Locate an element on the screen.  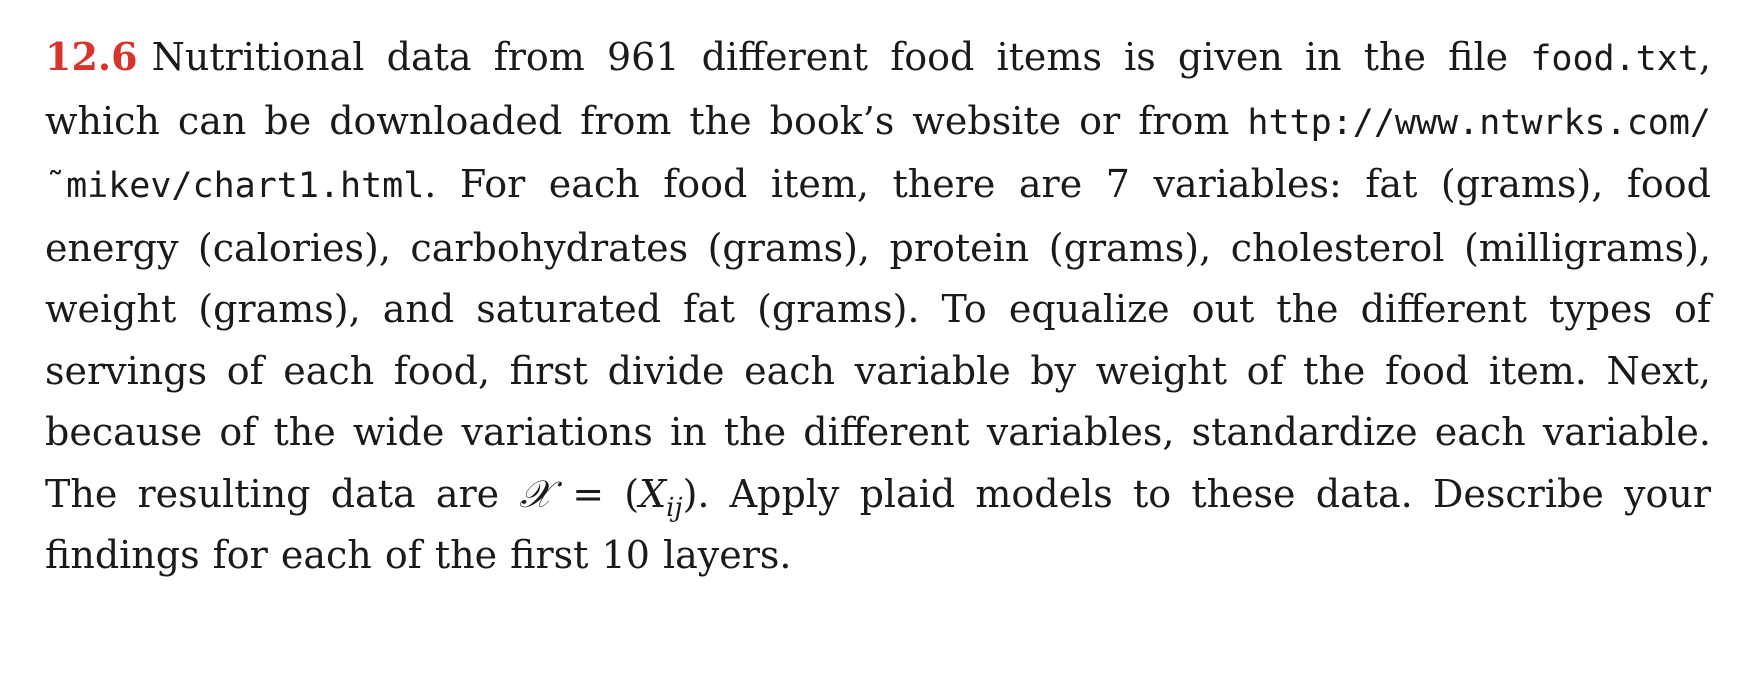
math-expression: 𝒳 = (Xij) is located at coordinates (608, 496).